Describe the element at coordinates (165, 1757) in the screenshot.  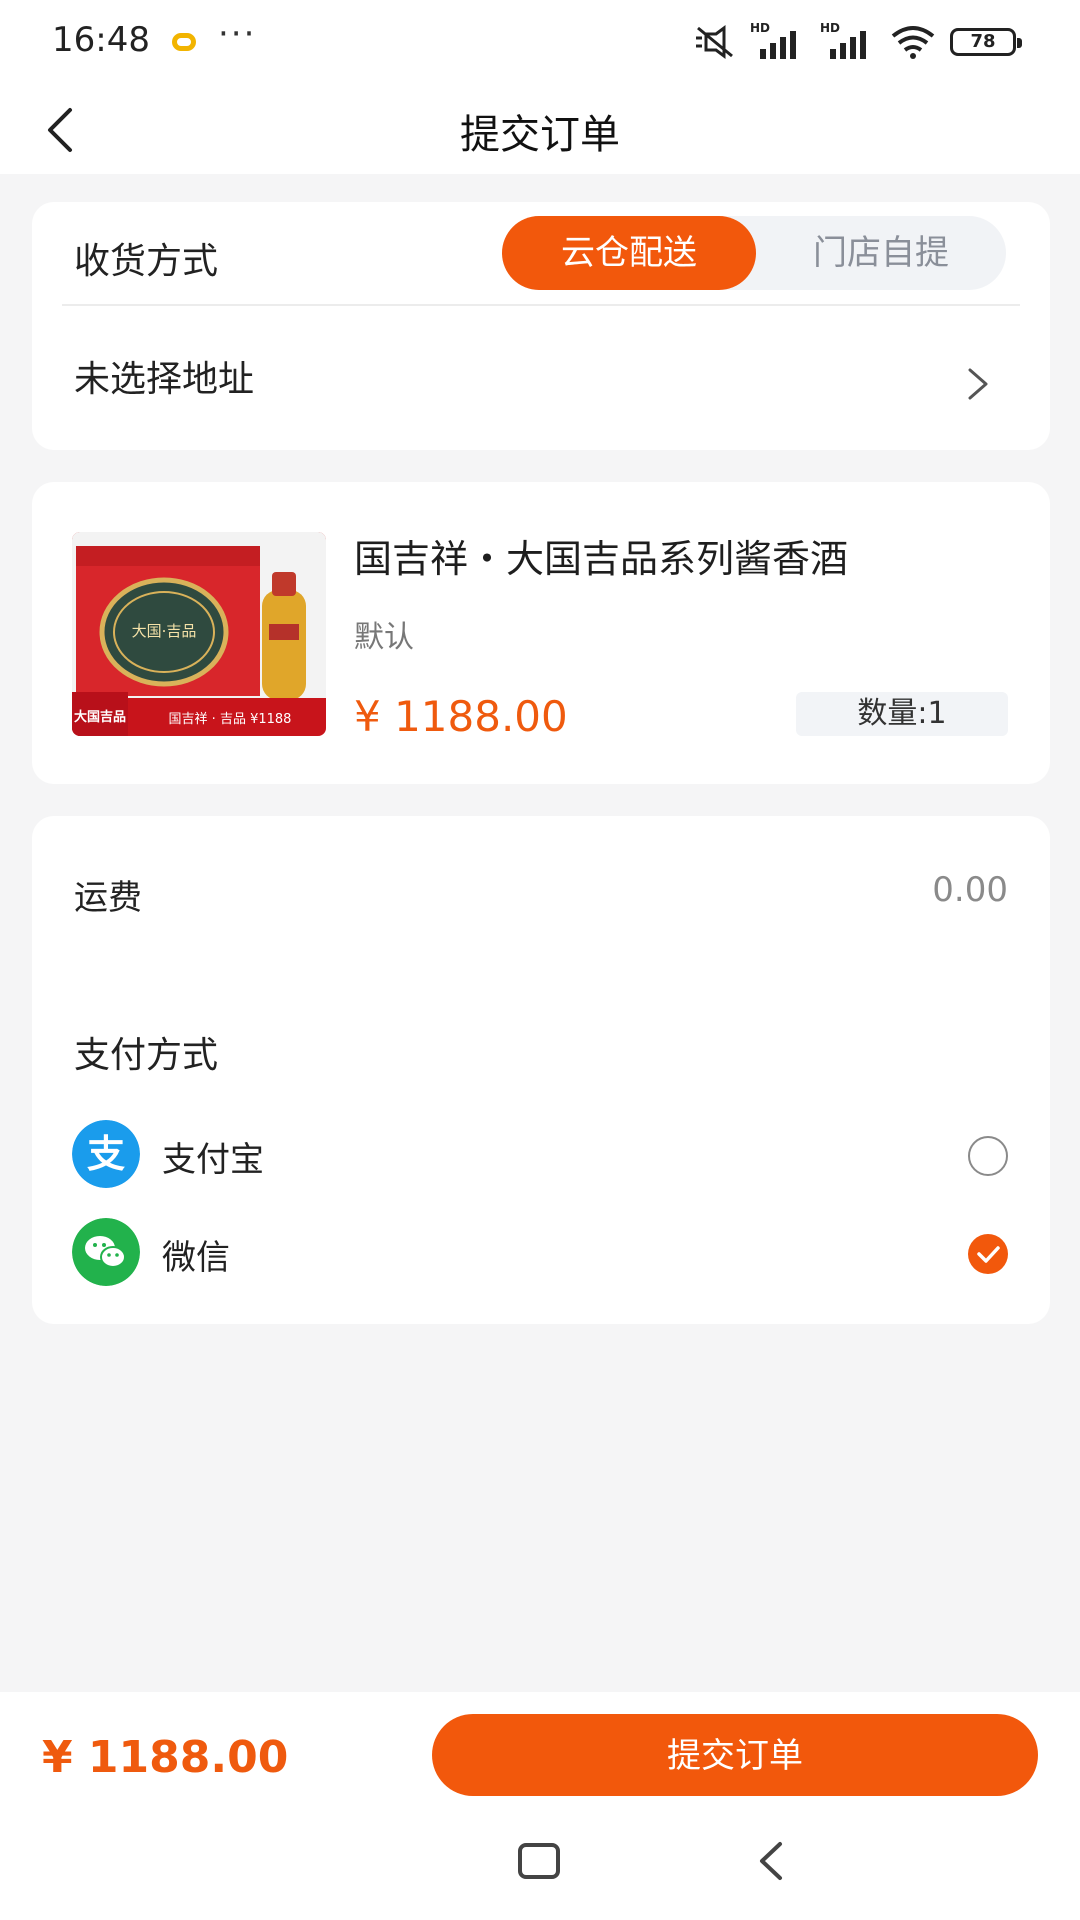
I see `total-price: ¥ 1188.00` at that location.